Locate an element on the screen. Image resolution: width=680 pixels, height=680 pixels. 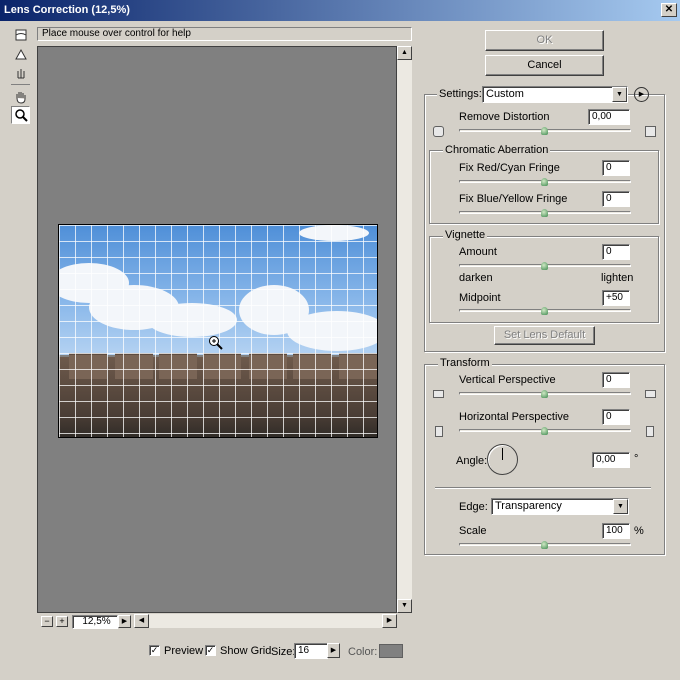
edge-label: Edge: is located at coordinates (473, 507).